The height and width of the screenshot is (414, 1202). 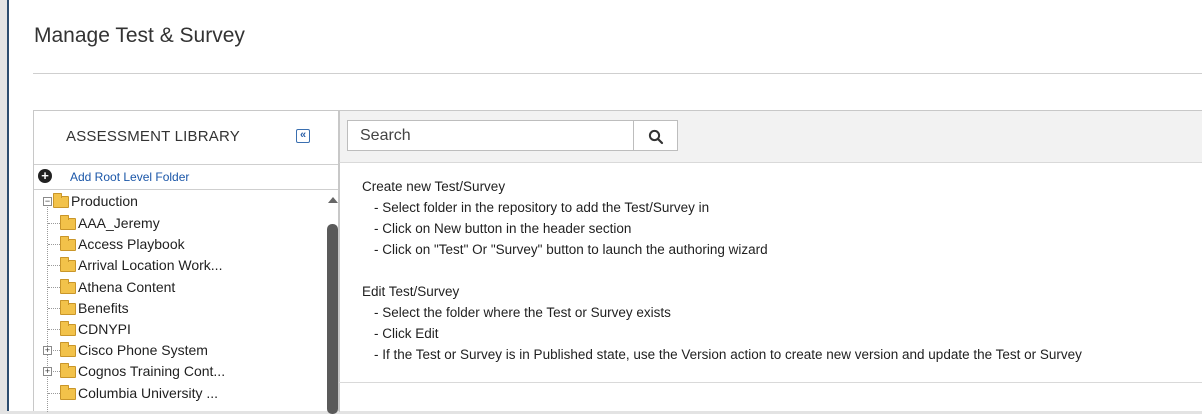 What do you see at coordinates (103, 307) in the screenshot?
I see `tree-item-label: Benefits` at bounding box center [103, 307].